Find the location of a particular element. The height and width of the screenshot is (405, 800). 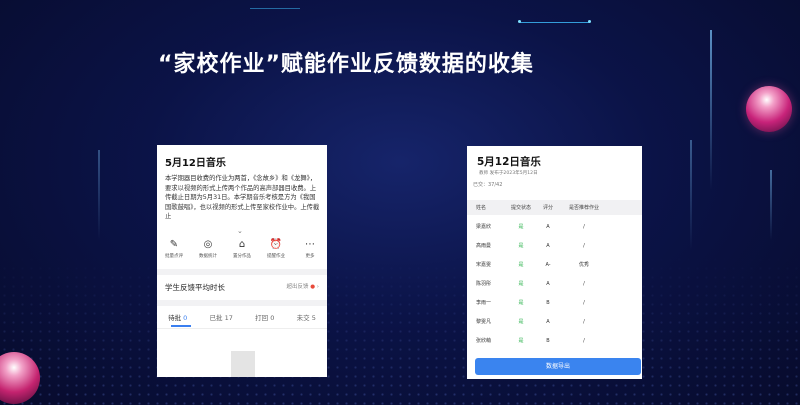

feedback-duration-link: 超出反馈 ● › is located at coordinates (302, 286).